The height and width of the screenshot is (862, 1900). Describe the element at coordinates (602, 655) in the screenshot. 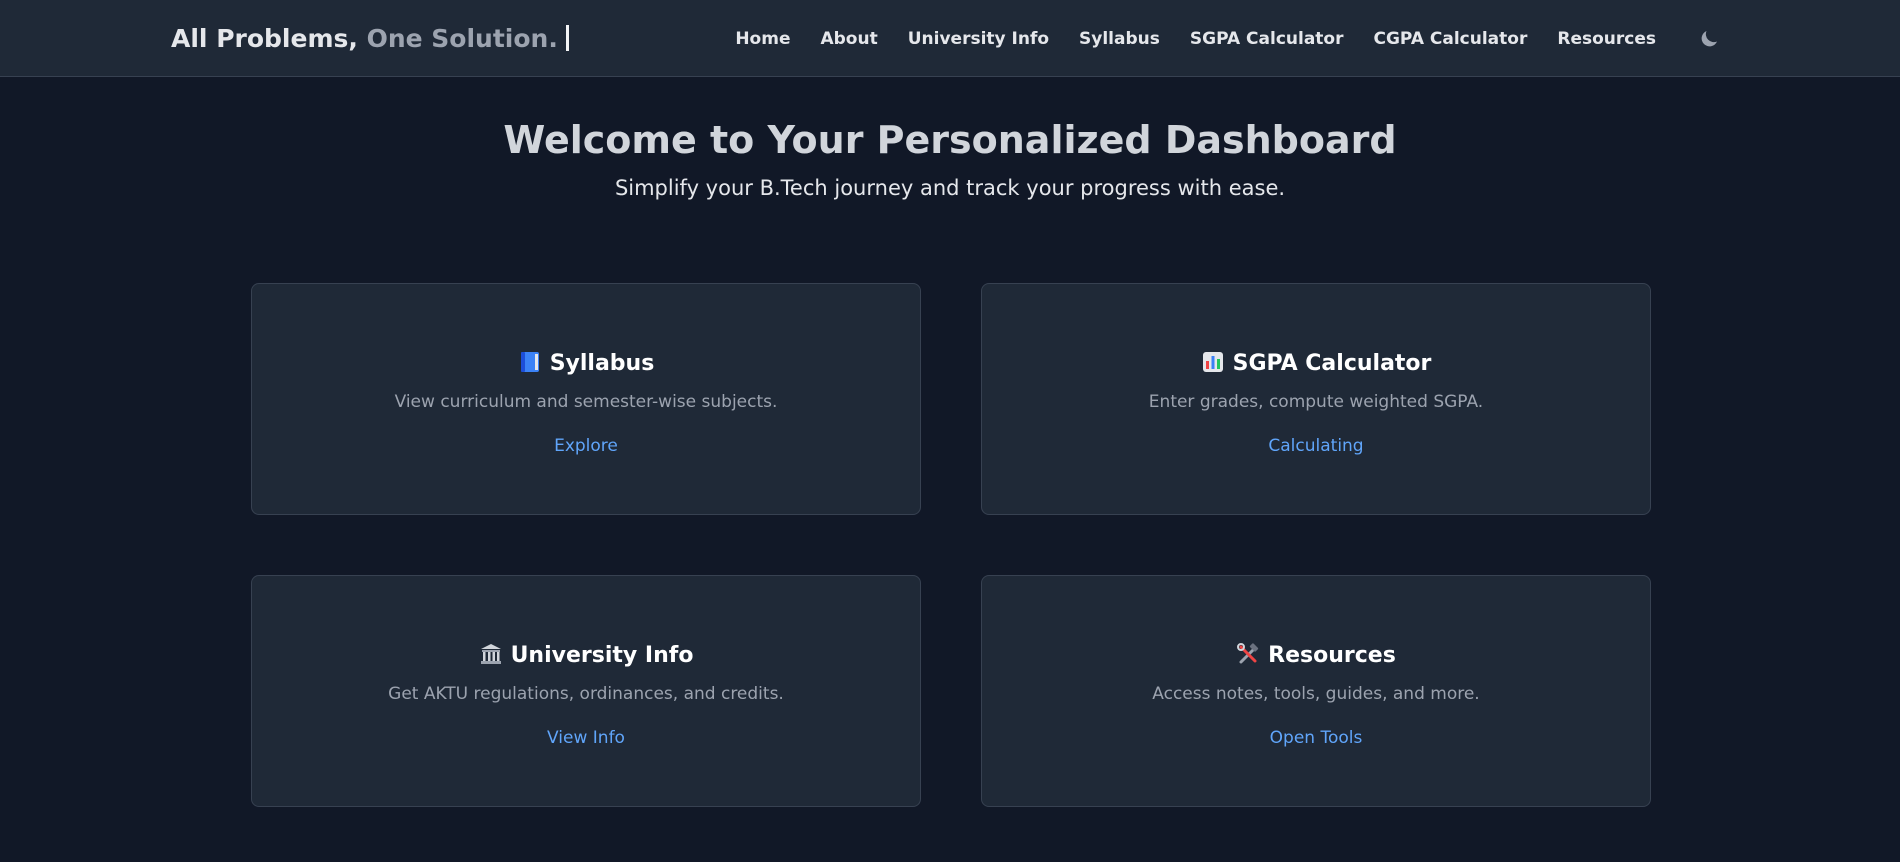

I see `card-title-text: University Info` at that location.